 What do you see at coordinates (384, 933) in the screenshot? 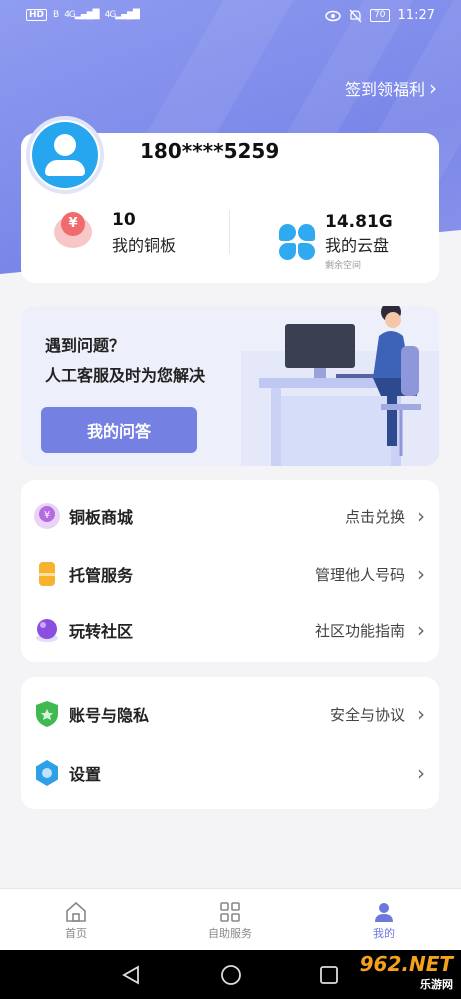
I see `tab-mine-label: 我的` at bounding box center [384, 933].